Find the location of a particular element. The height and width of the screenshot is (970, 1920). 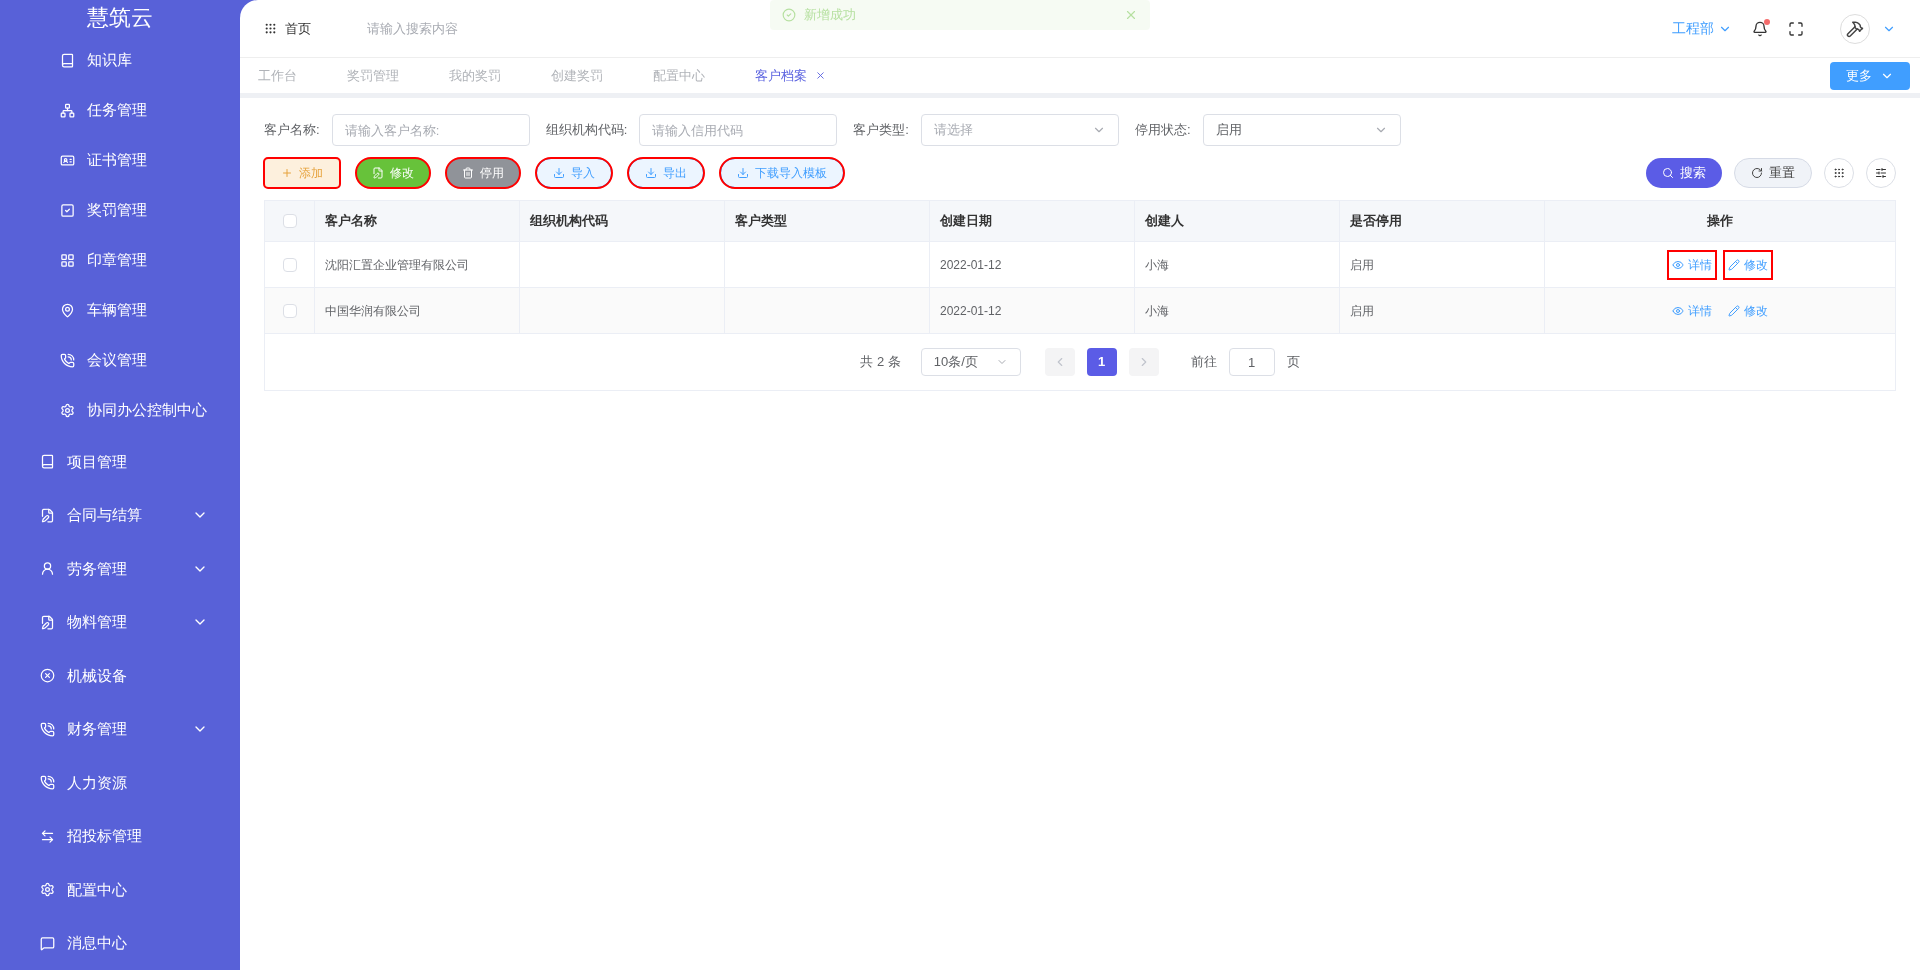

filter-label: 组织机构代码: is located at coordinates (586, 130).